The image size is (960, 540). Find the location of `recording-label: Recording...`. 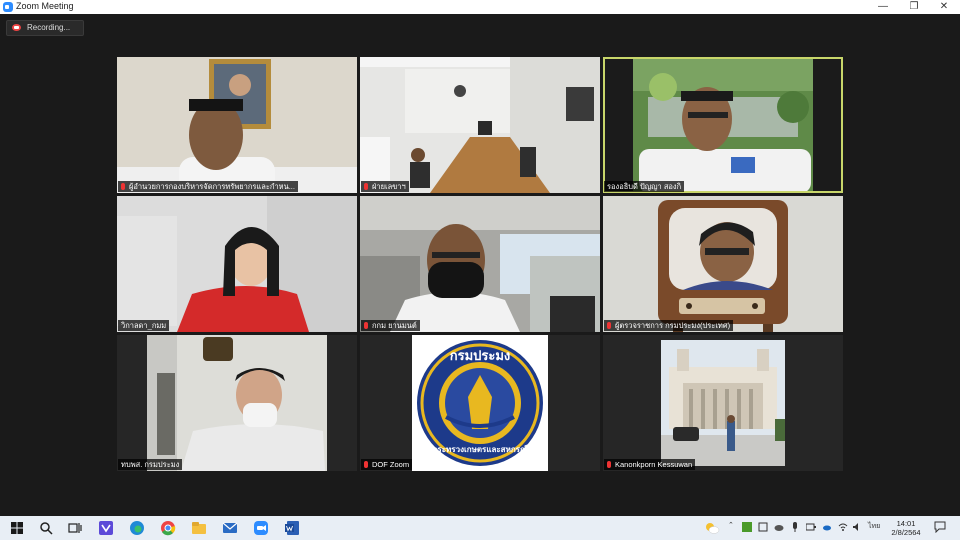

recording-label: Recording... is located at coordinates (49, 27).